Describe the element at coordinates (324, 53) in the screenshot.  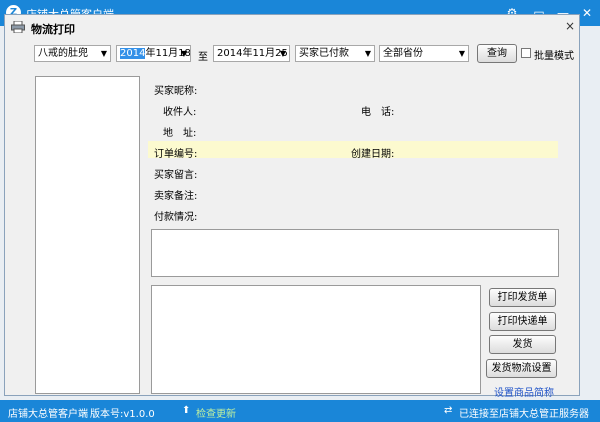
I see `order-status-value: 买家已付款` at that location.